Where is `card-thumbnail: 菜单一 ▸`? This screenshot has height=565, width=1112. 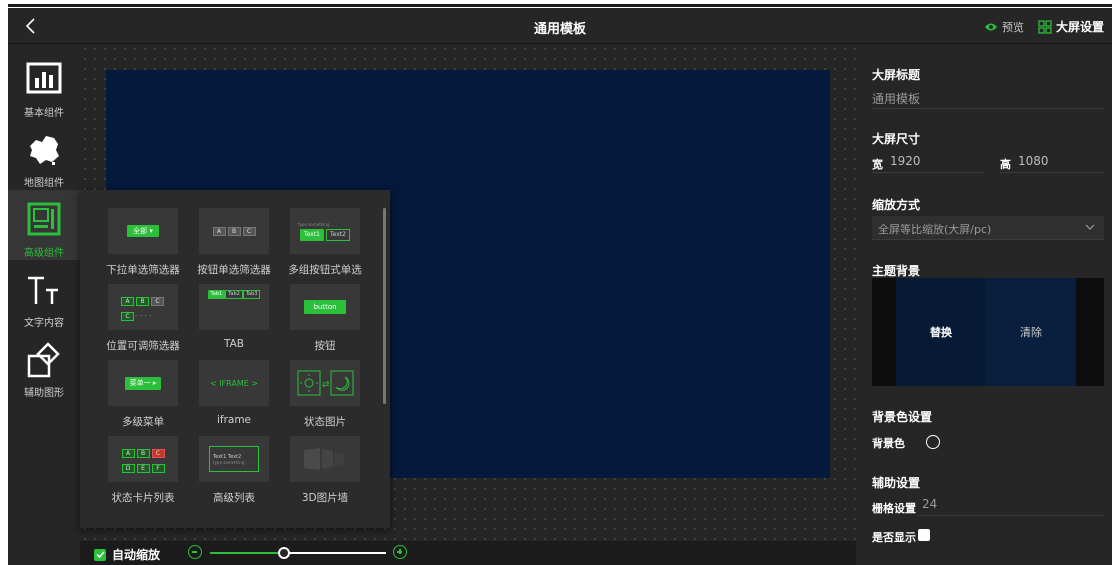 card-thumbnail: 菜单一 ▸ is located at coordinates (143, 383).